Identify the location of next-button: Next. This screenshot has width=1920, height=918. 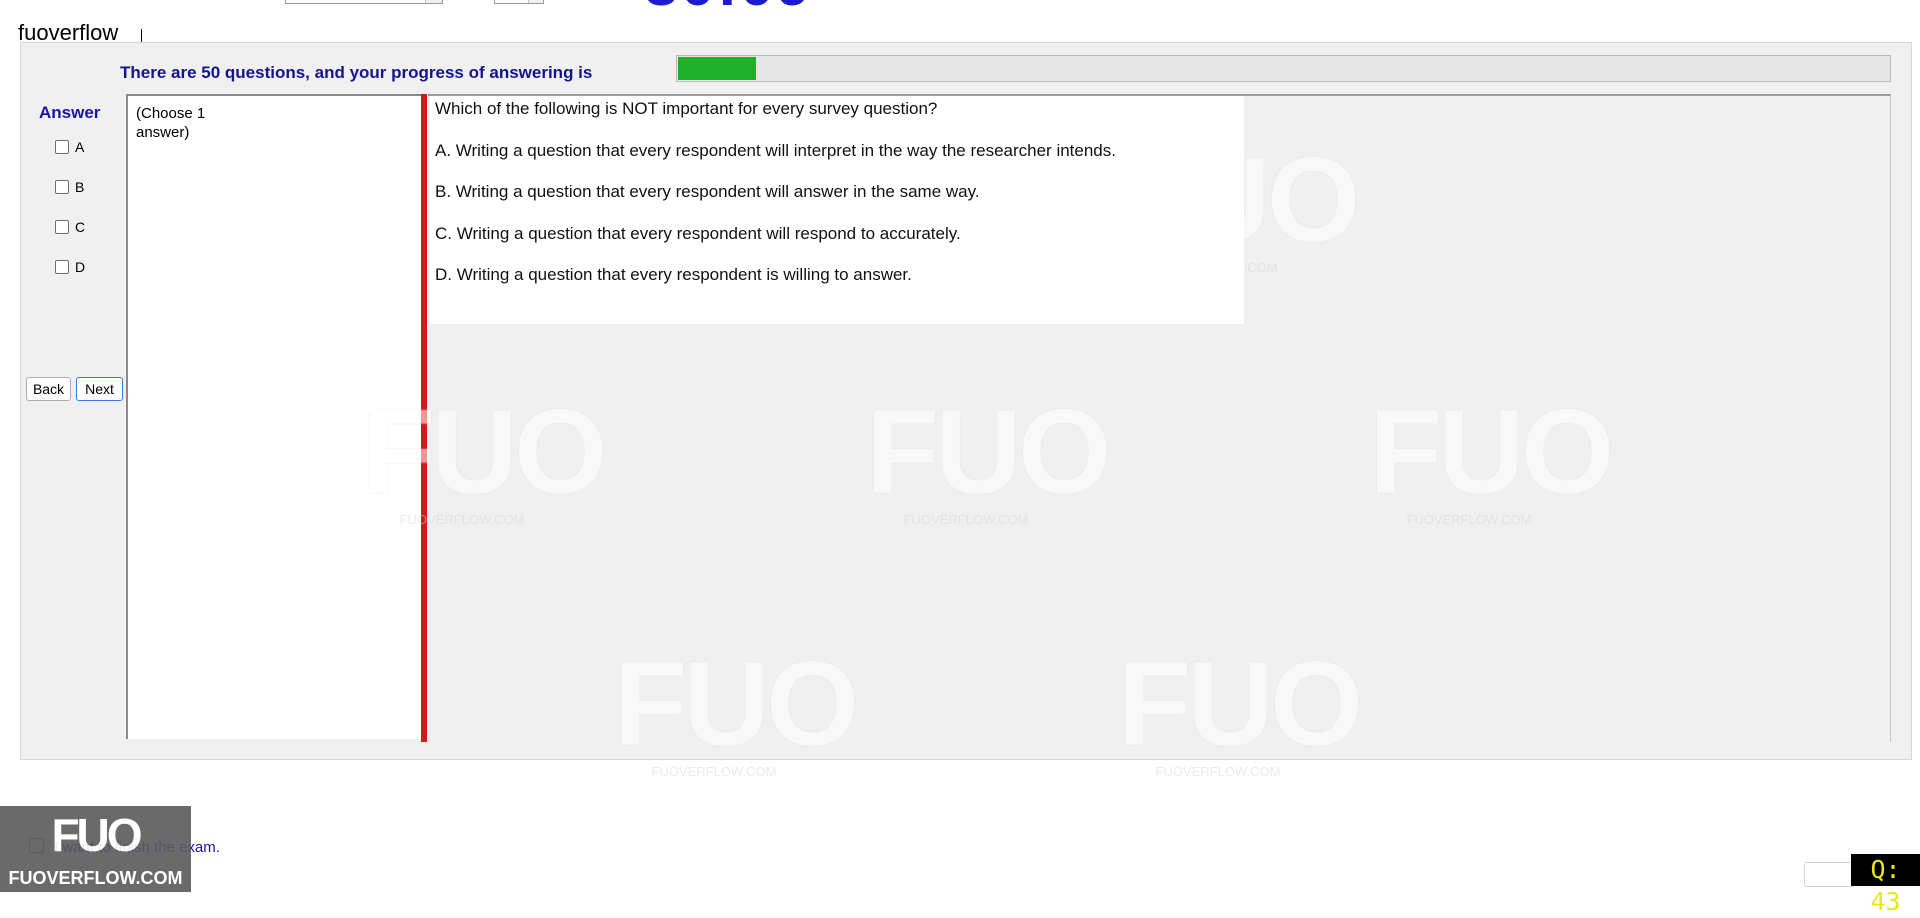
(99, 389).